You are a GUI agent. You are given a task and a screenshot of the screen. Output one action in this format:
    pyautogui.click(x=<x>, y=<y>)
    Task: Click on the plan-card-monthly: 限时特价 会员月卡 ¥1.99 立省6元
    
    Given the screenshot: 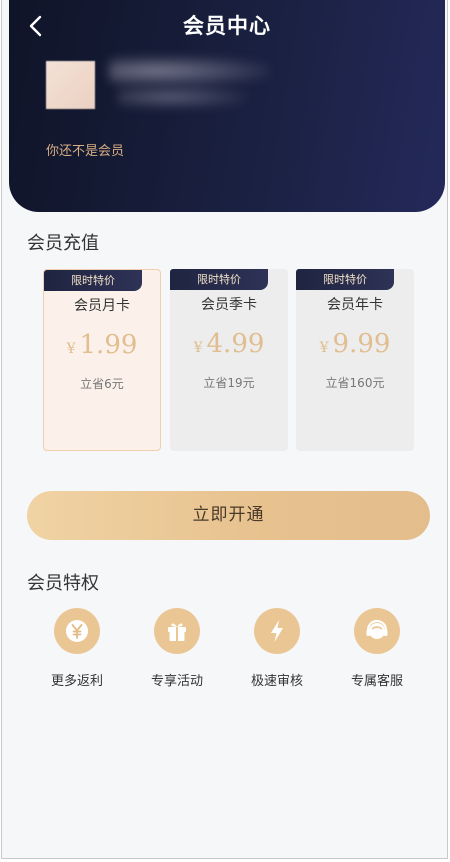 What is the action you would take?
    pyautogui.click(x=102, y=360)
    